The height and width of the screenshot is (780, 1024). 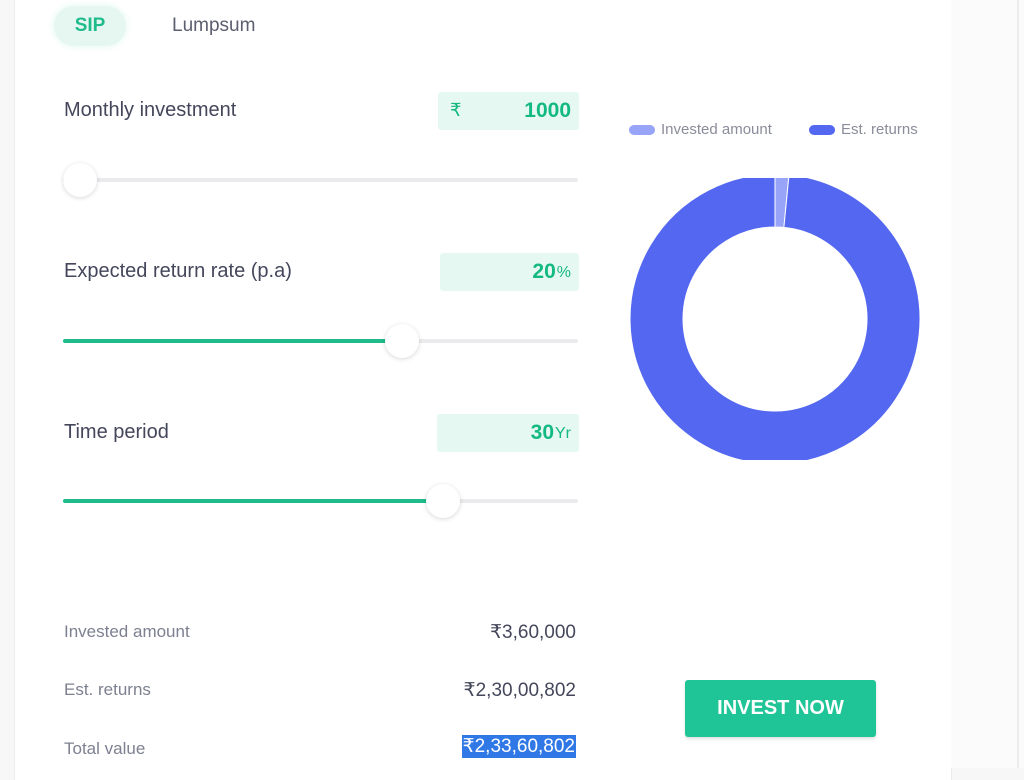 What do you see at coordinates (90, 26) in the screenshot?
I see `tab-sip: SIP` at bounding box center [90, 26].